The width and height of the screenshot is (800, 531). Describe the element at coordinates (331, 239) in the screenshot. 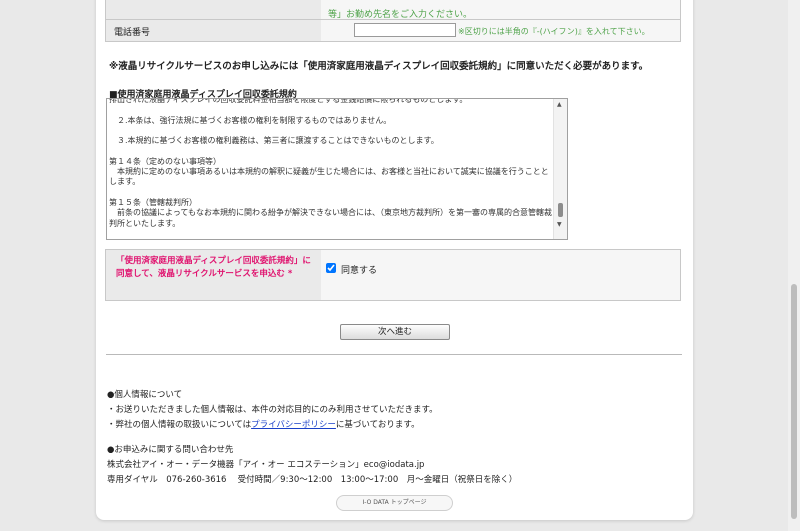

I see `terms-line: 第１６条（適用法令）` at that location.